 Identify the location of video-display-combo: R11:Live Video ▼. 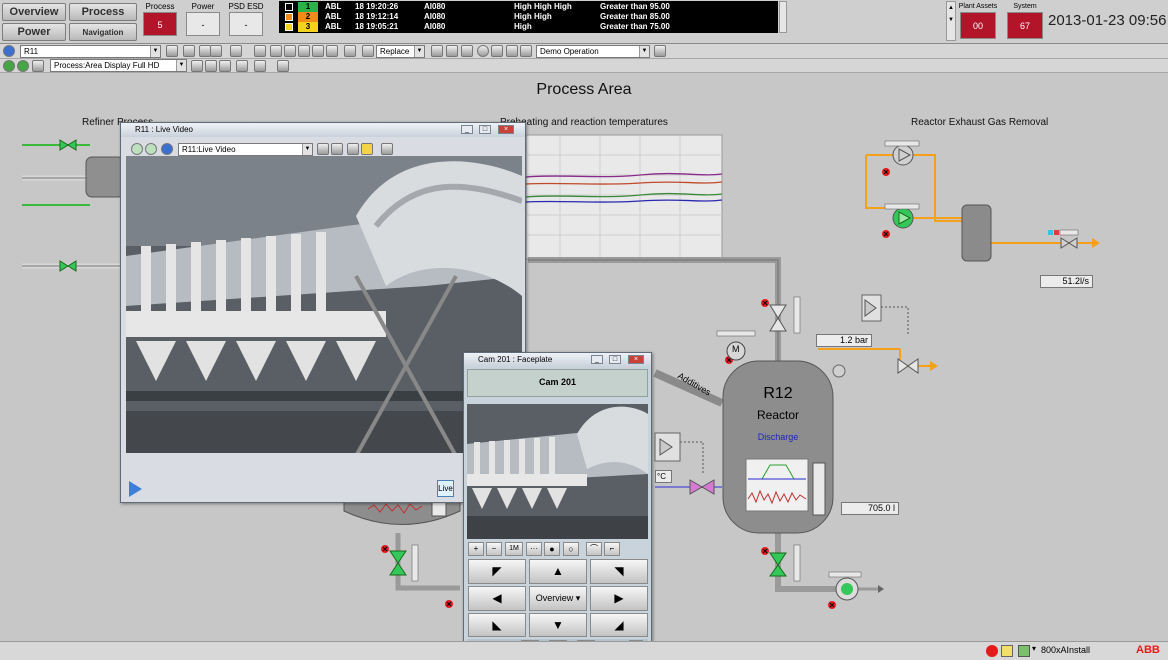
(245, 149).